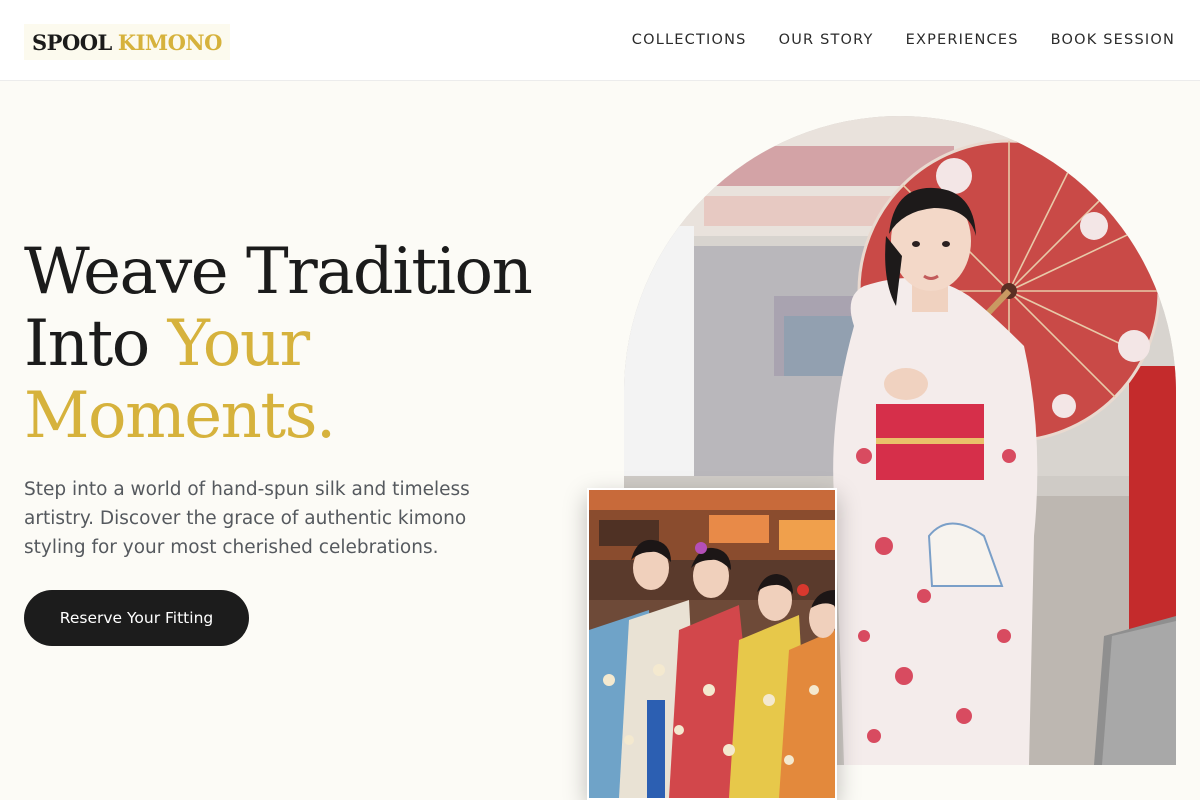  What do you see at coordinates (278, 272) in the screenshot?
I see `headline-line-1: Weave Tradition` at bounding box center [278, 272].